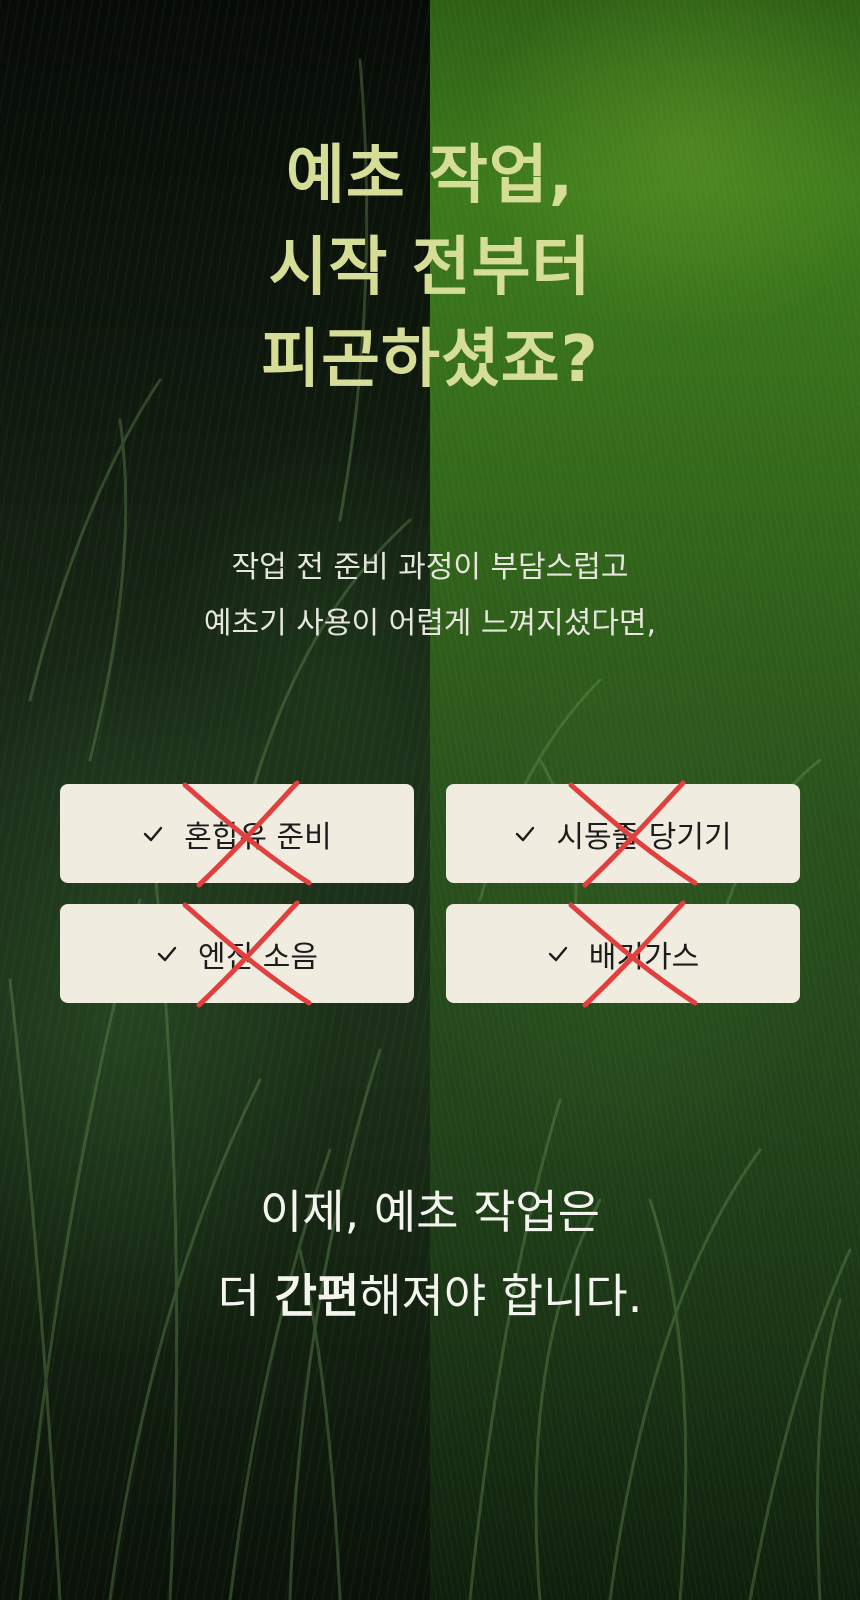  What do you see at coordinates (317, 1296) in the screenshot?
I see `closing-emphasis: 간편` at bounding box center [317, 1296].